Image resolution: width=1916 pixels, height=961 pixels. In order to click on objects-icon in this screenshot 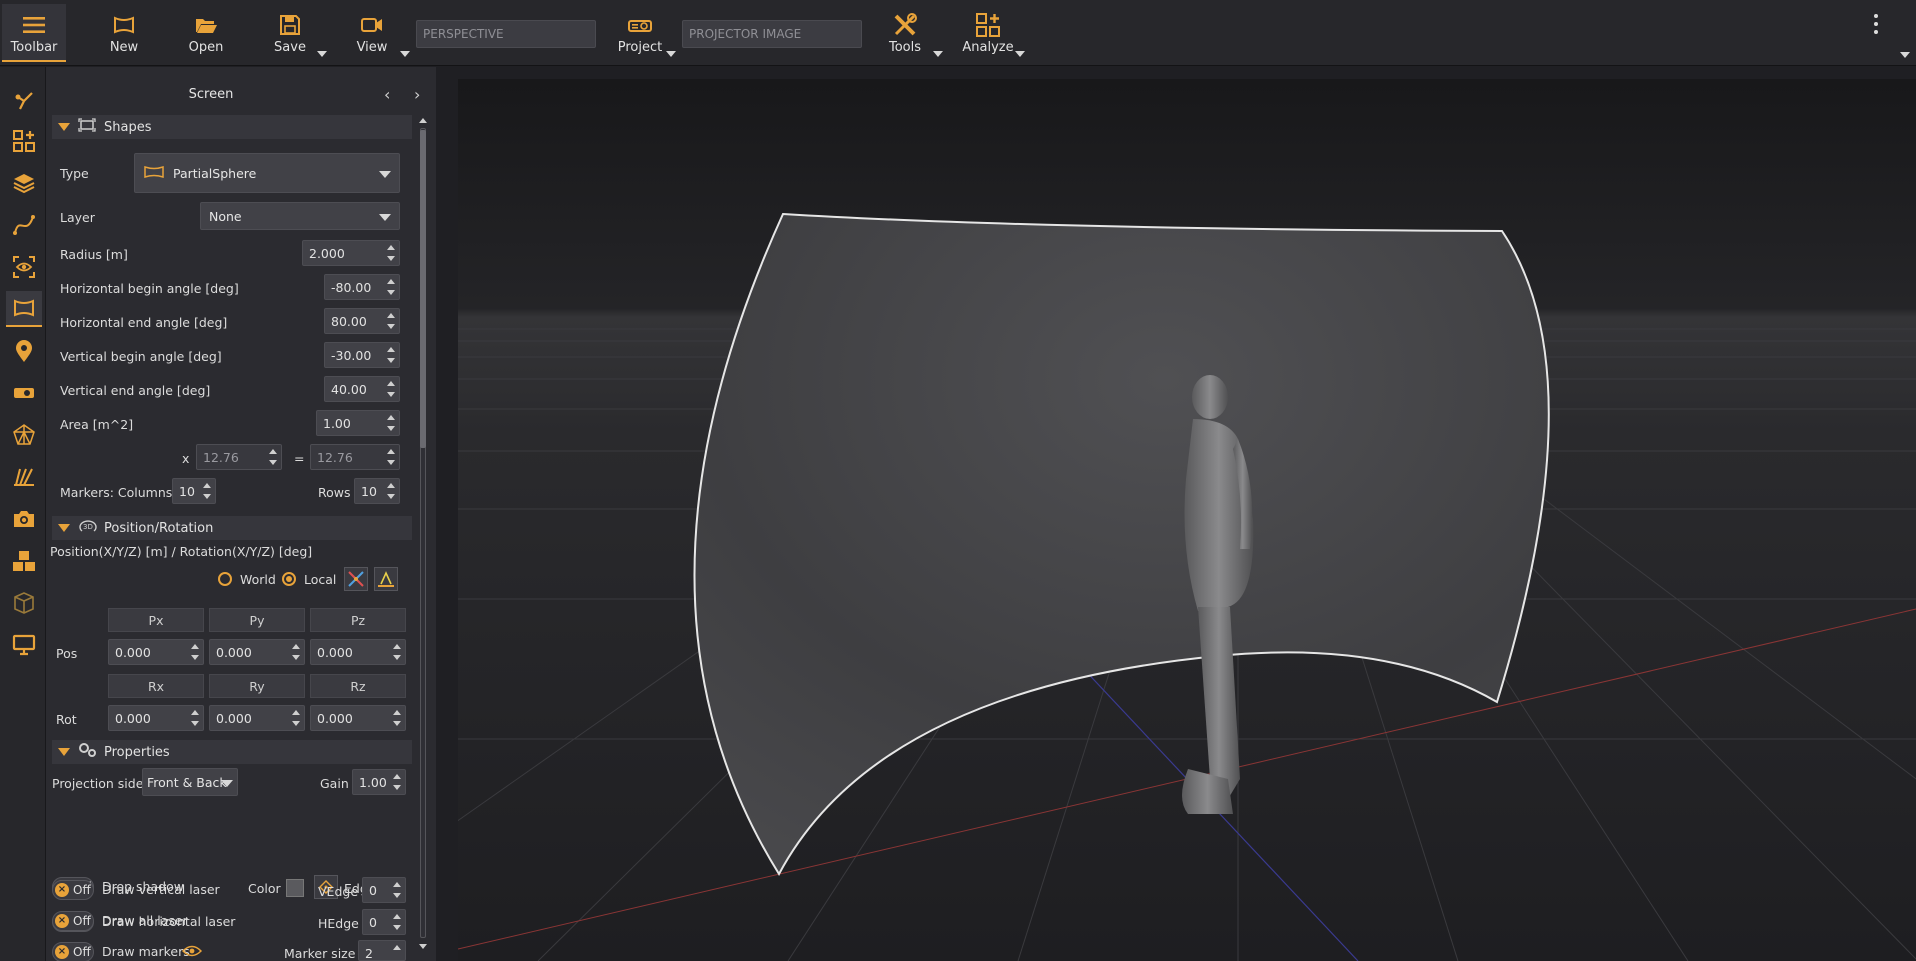, I will do `click(24, 561)`.